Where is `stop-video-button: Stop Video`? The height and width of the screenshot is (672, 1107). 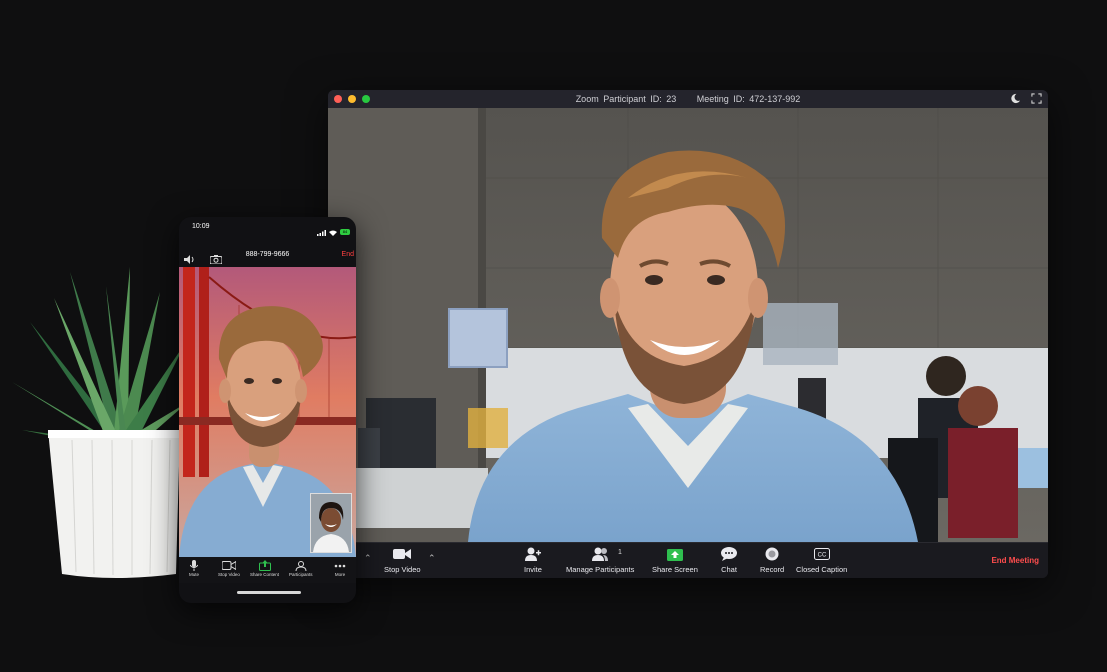 stop-video-button: Stop Video is located at coordinates (402, 560).